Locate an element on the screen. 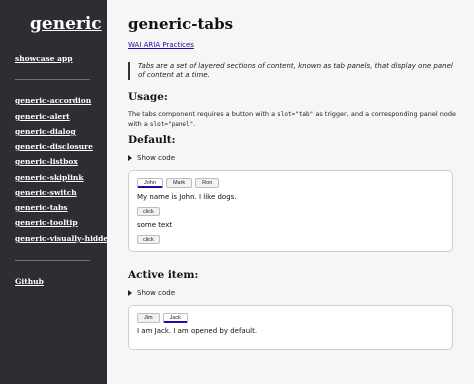 The width and height of the screenshot is (474, 384). tab-panel-text: I am Jack. I am opened by default. is located at coordinates (197, 331).